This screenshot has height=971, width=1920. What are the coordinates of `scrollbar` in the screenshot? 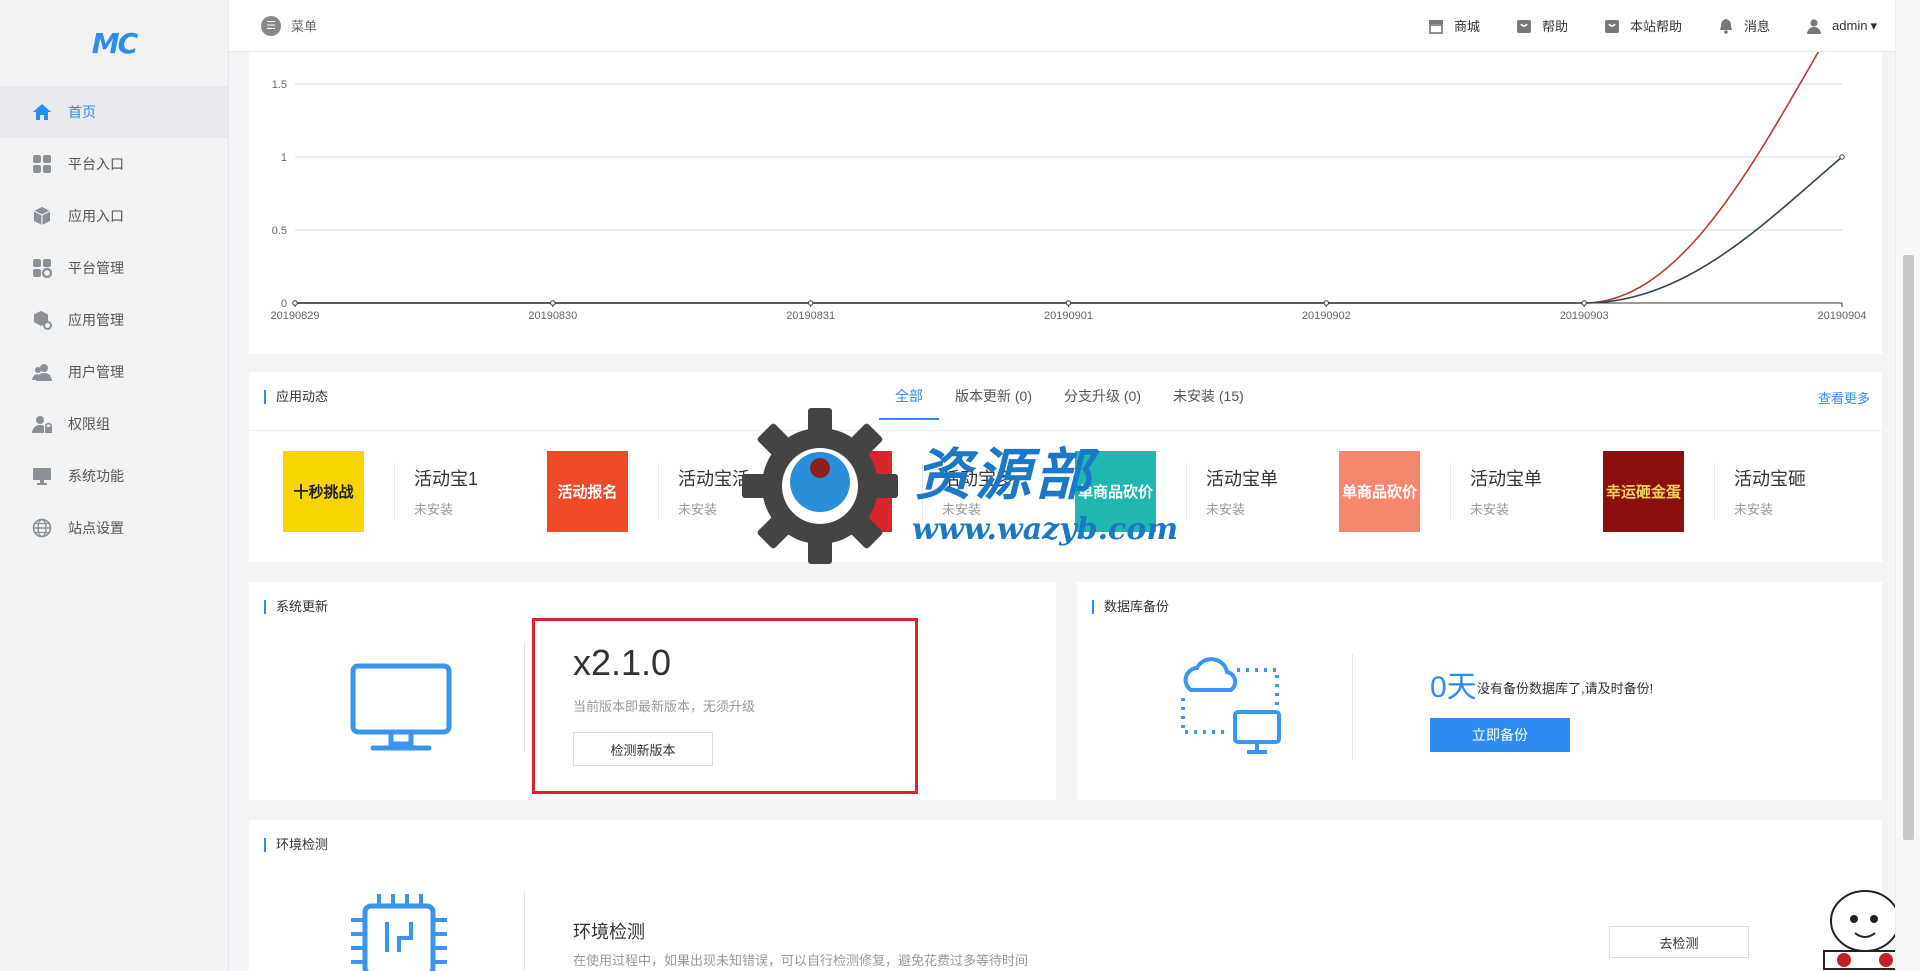 It's located at (1907, 485).